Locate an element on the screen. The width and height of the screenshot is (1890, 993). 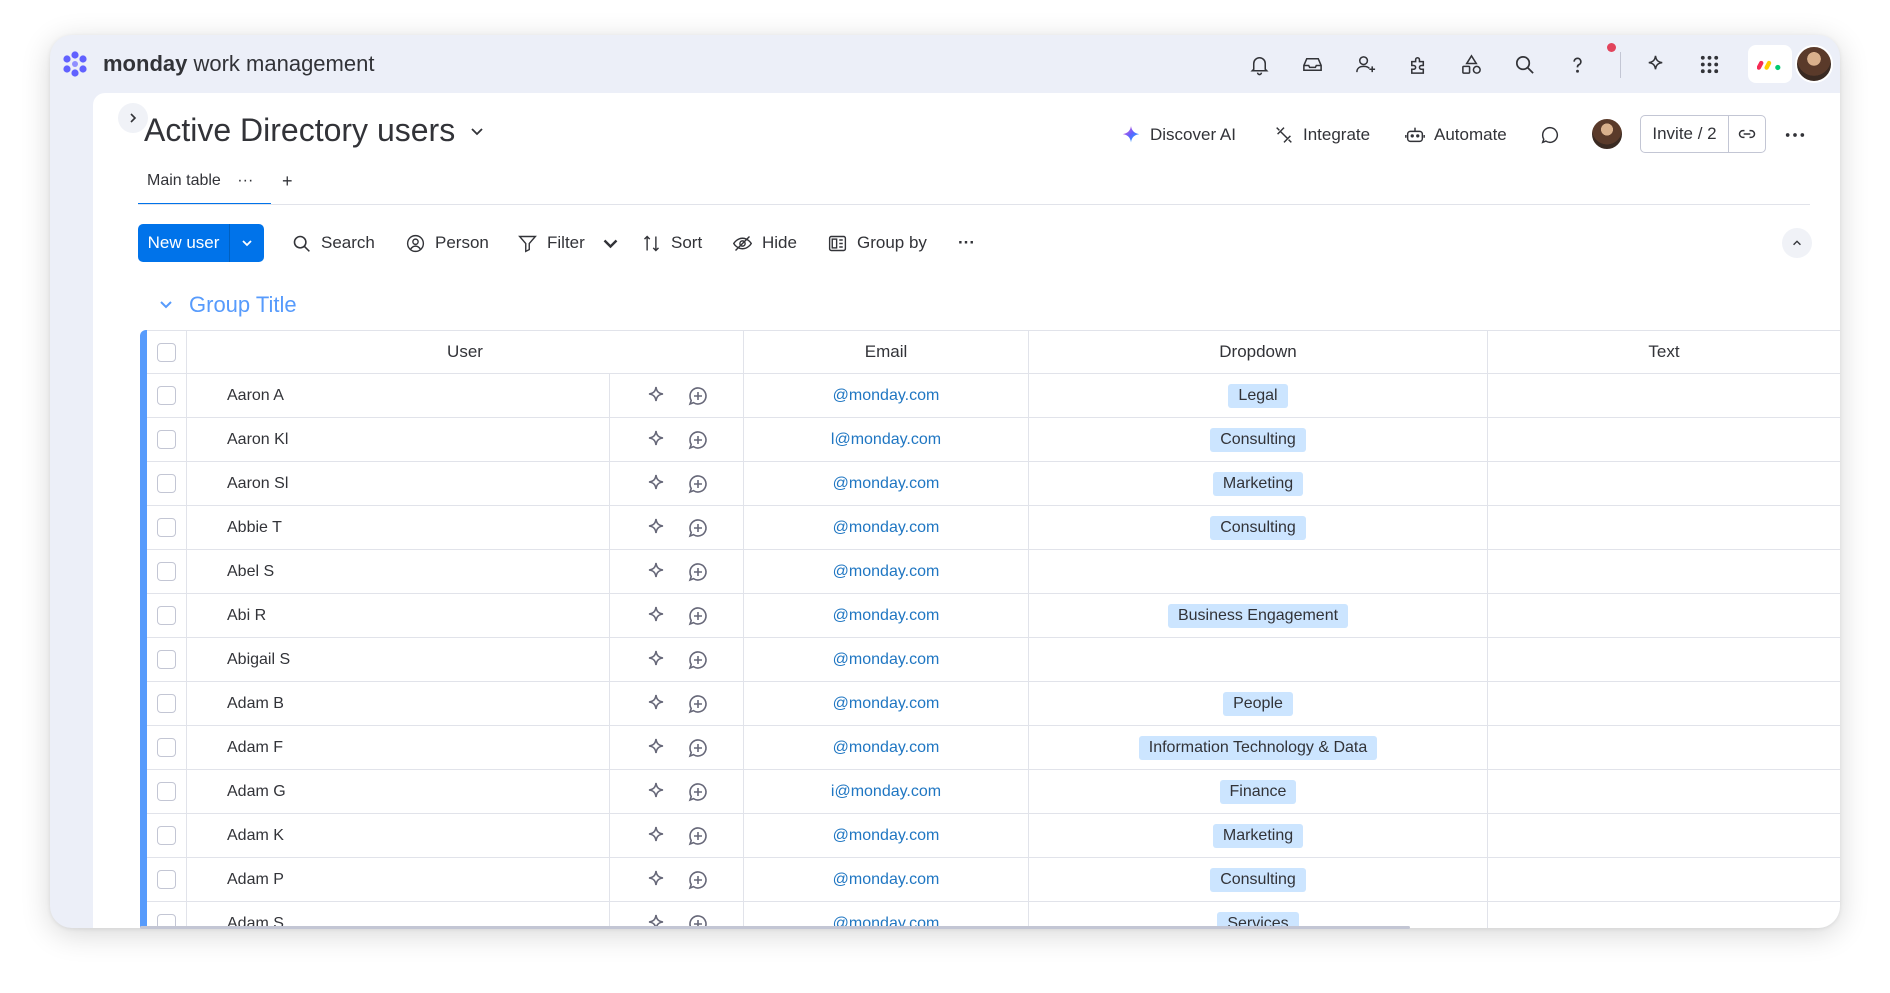
board-member-avatar is located at coordinates (1607, 134).